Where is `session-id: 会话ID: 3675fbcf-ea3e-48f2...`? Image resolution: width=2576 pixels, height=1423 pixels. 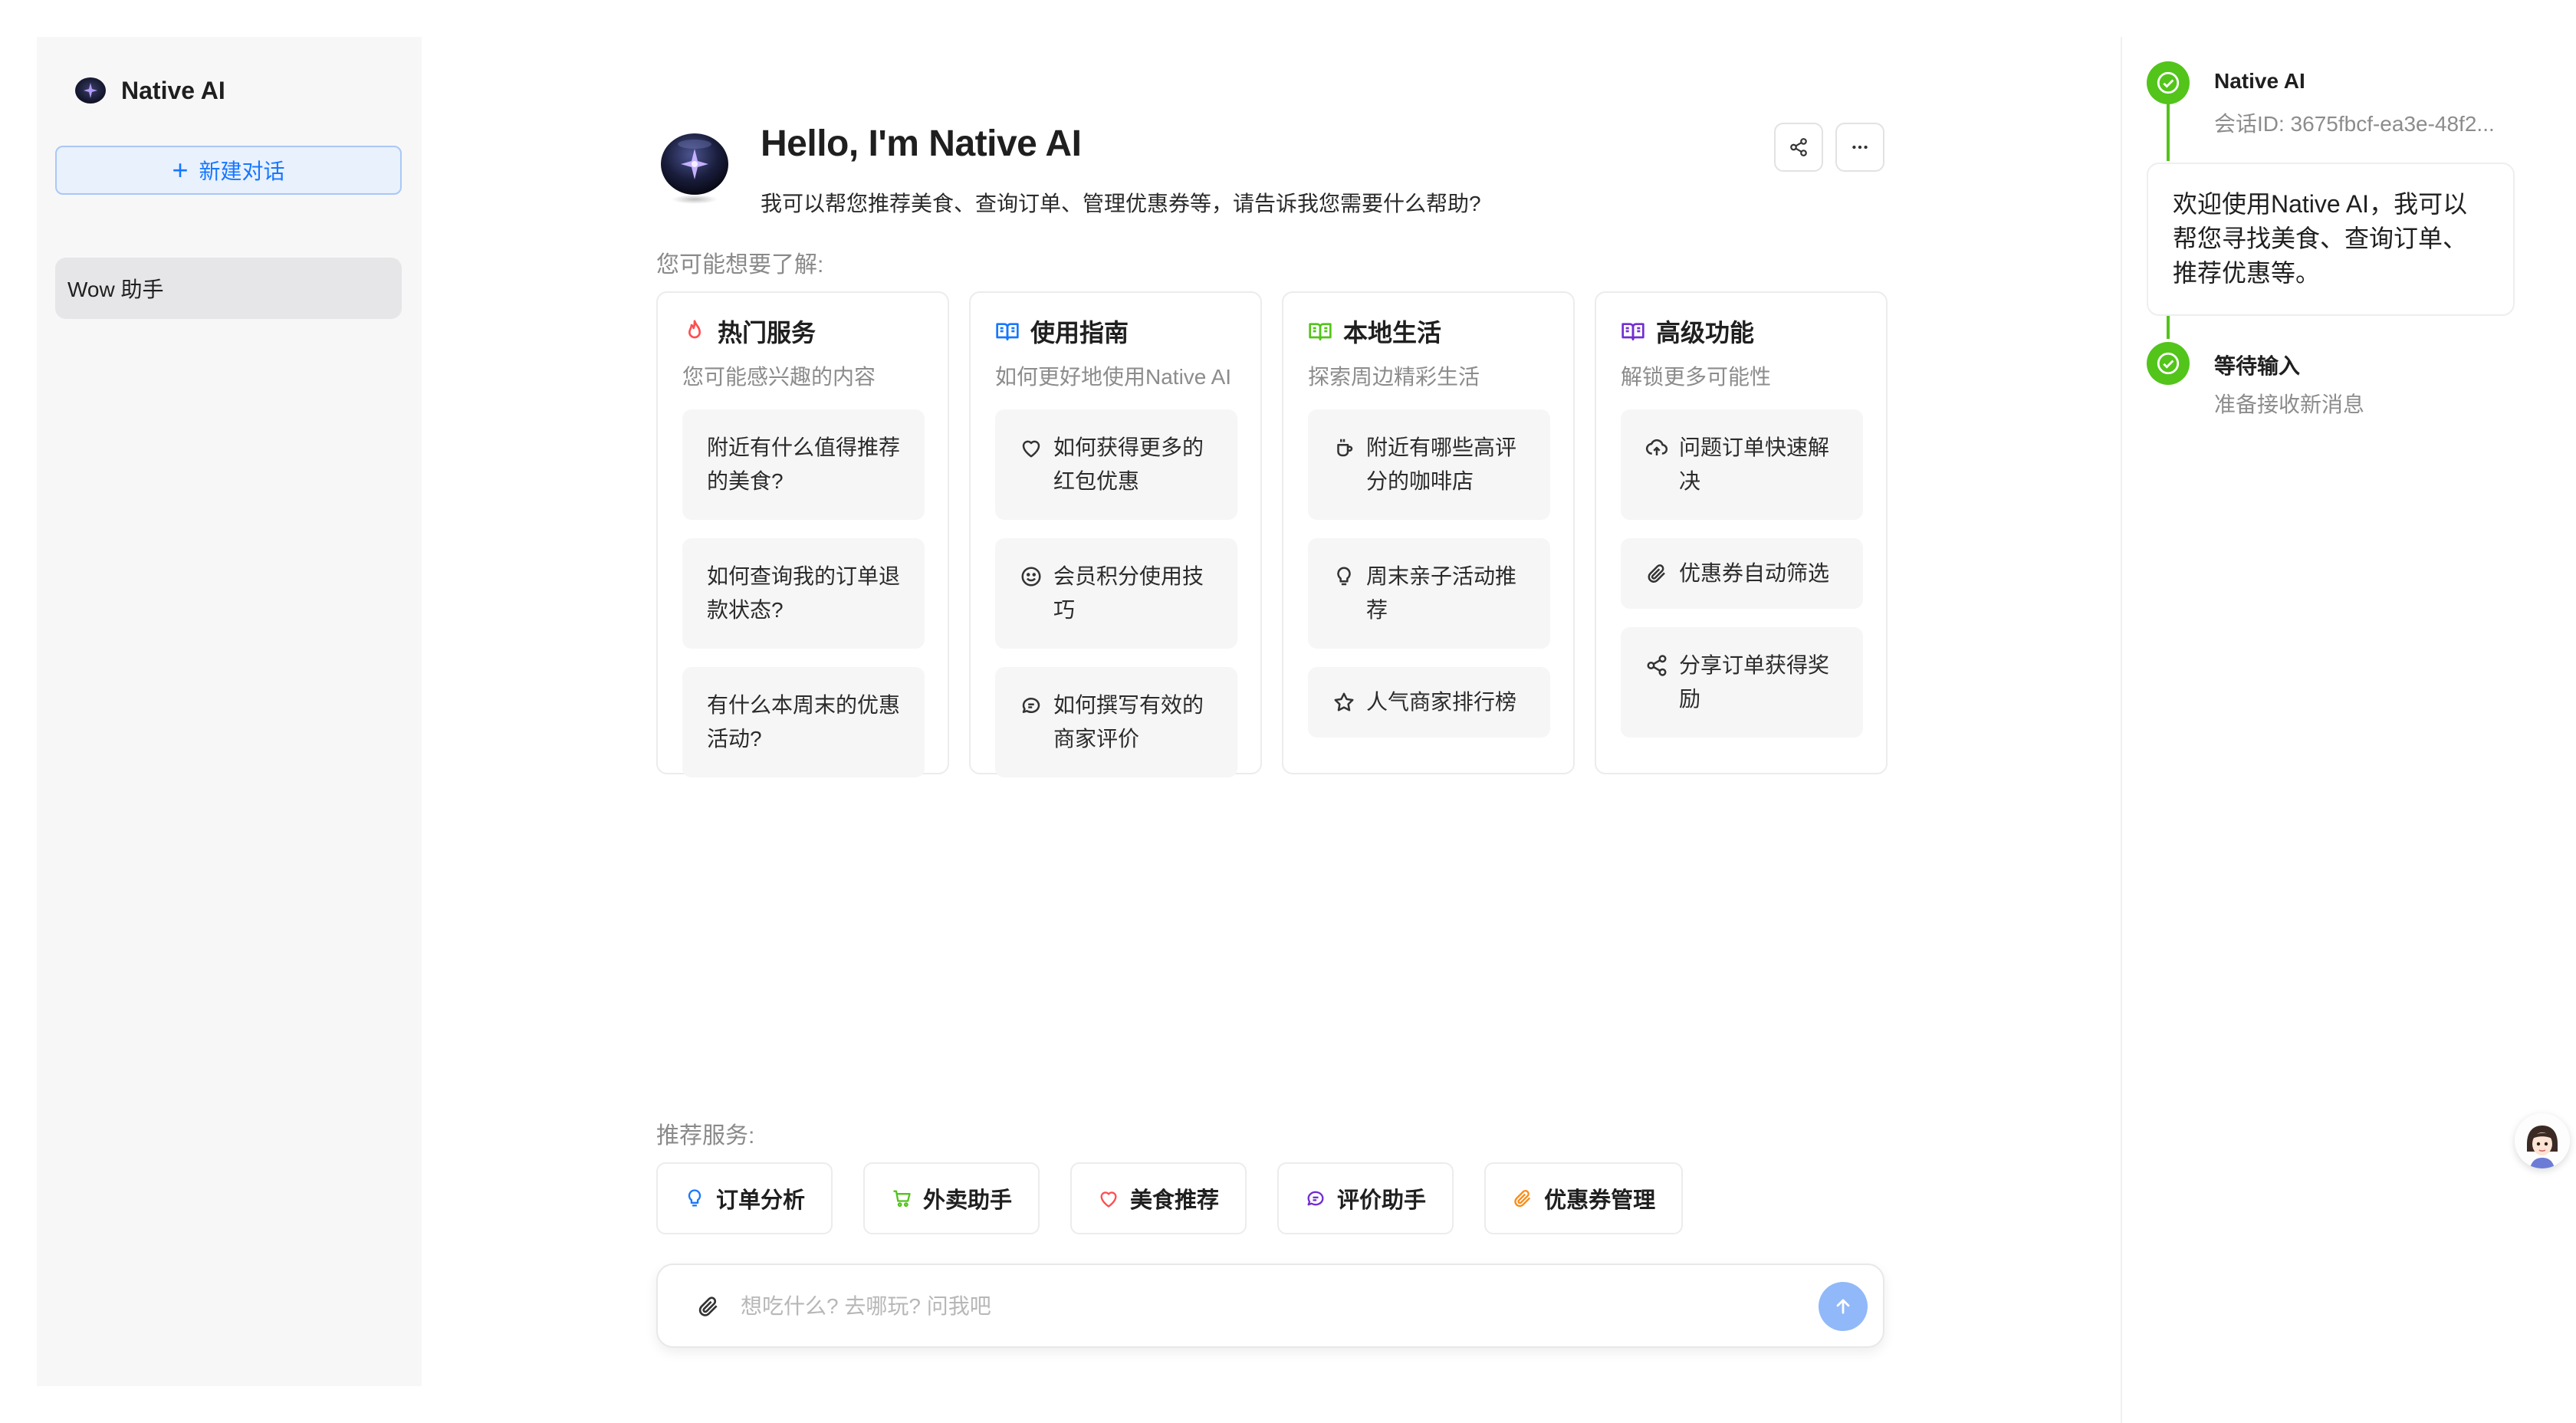 session-id: 会话ID: 3675fbcf-ea3e-48f2... is located at coordinates (2354, 124).